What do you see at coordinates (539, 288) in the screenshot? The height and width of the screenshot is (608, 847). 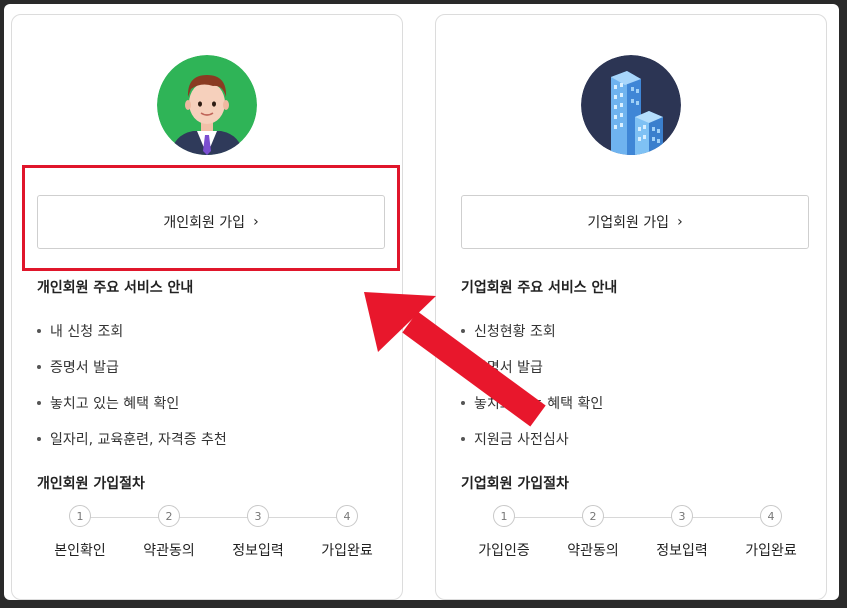 I see `business-services-title: 기업회원 주요 서비스 안내` at bounding box center [539, 288].